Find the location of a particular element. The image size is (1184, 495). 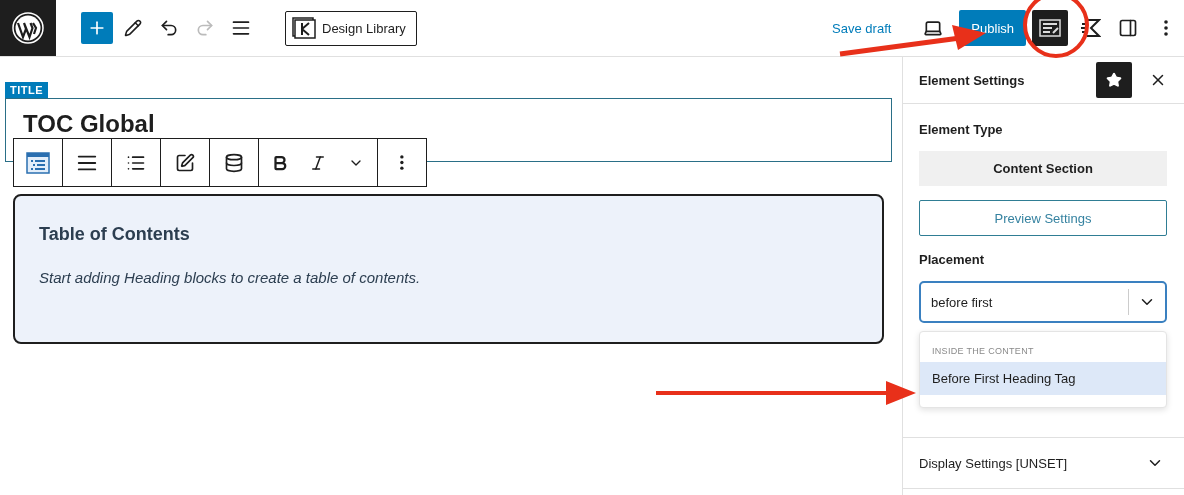

sidebar-icon is located at coordinates (1128, 28).